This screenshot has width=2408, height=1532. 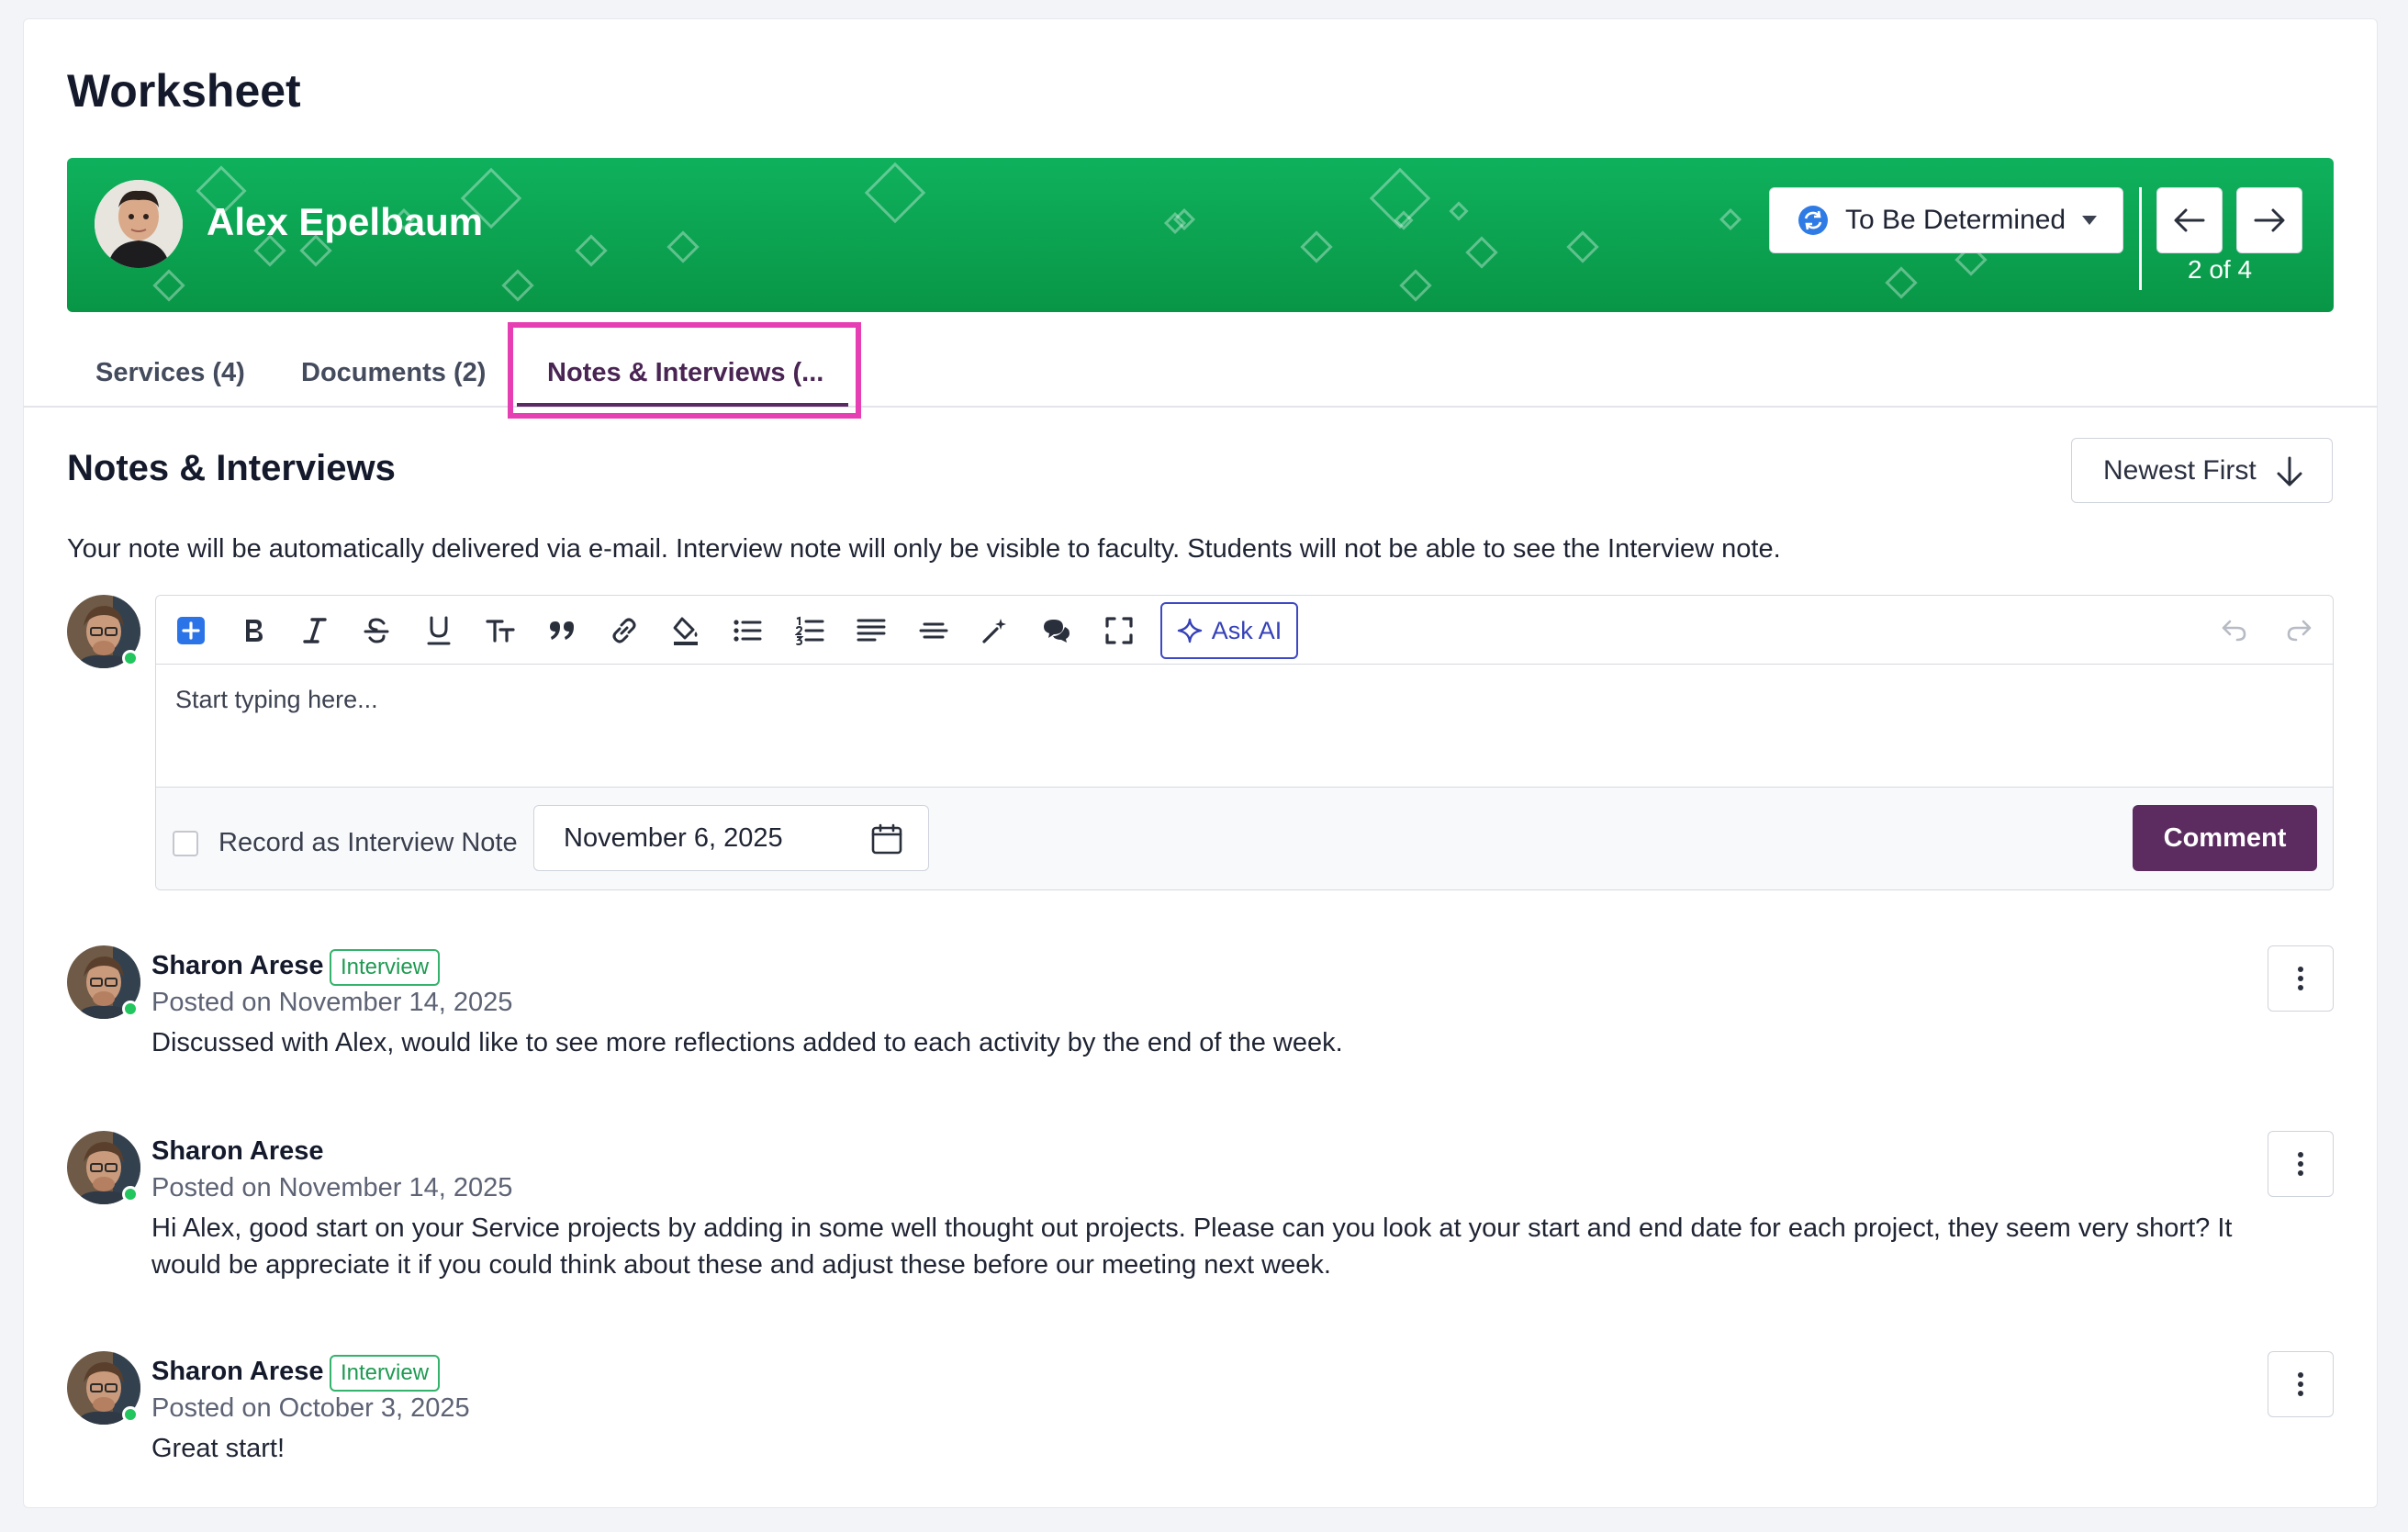 I want to click on align-button, so click(x=871, y=630).